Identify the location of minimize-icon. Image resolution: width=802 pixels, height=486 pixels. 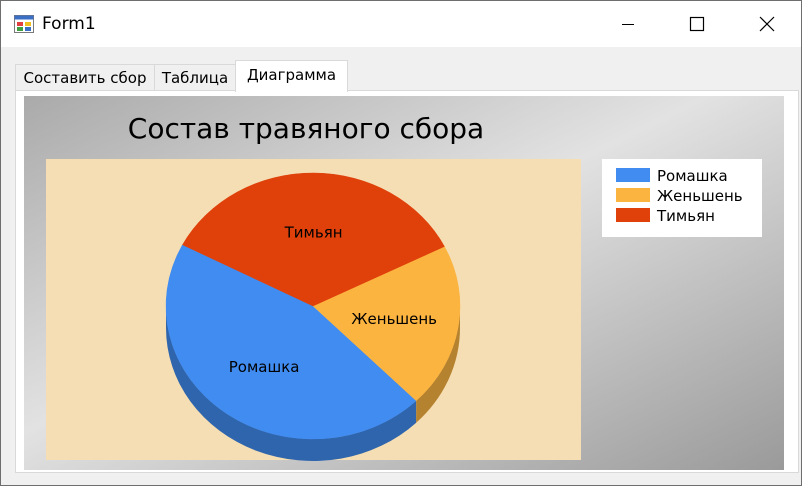
(628, 24).